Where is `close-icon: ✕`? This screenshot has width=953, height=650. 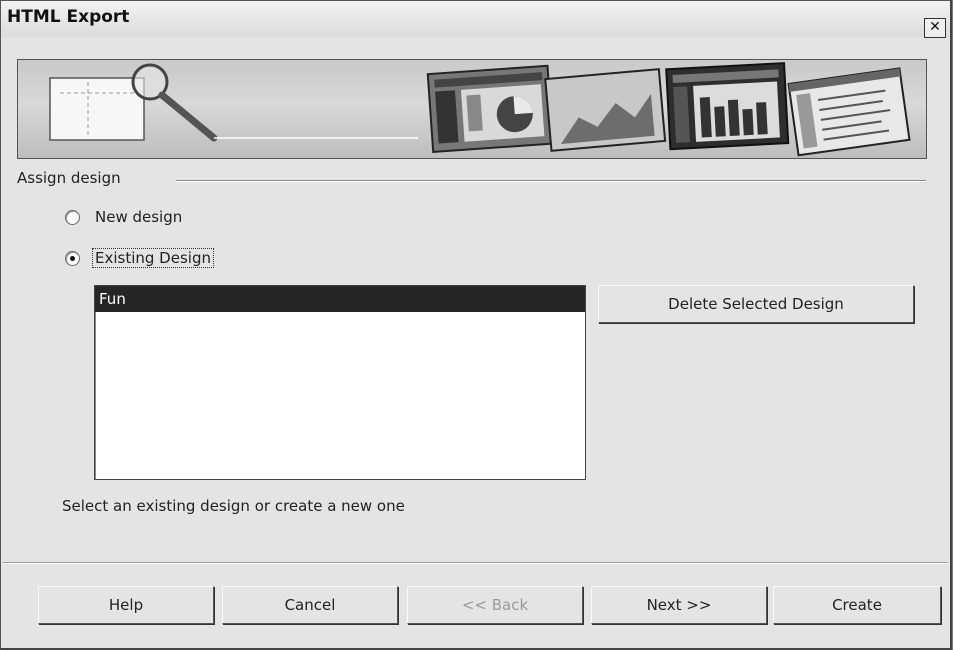 close-icon: ✕ is located at coordinates (935, 27).